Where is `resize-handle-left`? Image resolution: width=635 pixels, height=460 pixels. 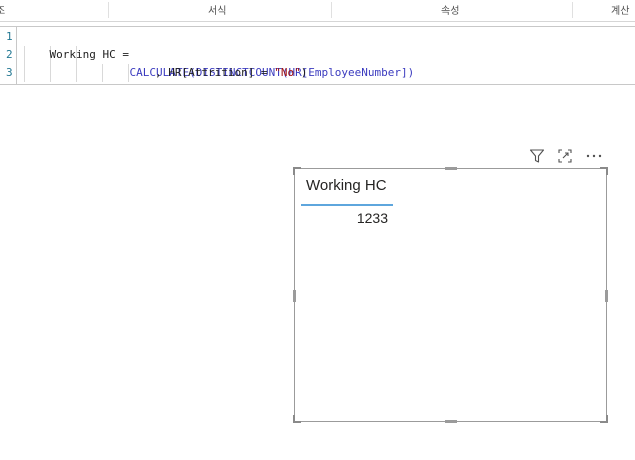
resize-handle-left is located at coordinates (294, 296).